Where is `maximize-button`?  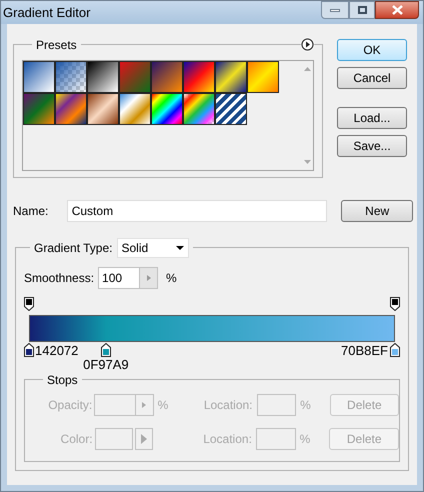 maximize-button is located at coordinates (362, 10).